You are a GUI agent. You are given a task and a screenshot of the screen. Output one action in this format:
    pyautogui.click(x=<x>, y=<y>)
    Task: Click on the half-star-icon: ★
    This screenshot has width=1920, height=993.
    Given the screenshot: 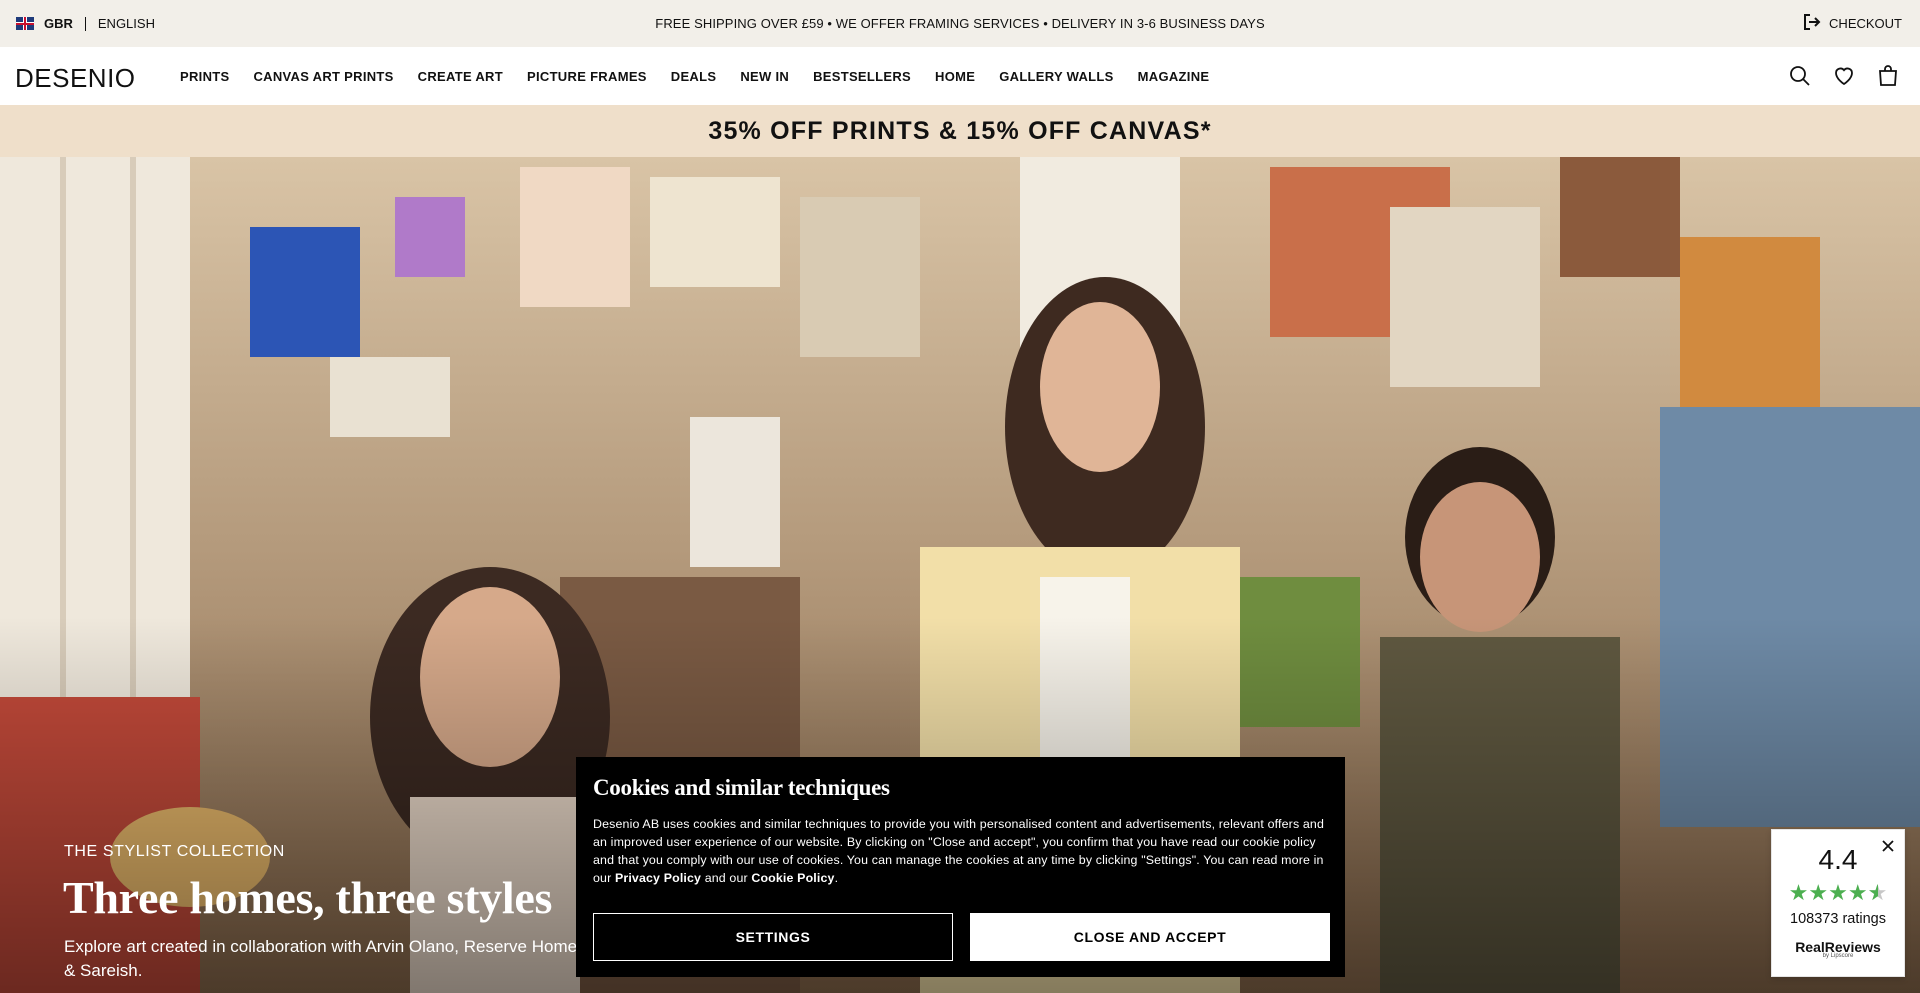 What is the action you would take?
    pyautogui.click(x=1878, y=893)
    